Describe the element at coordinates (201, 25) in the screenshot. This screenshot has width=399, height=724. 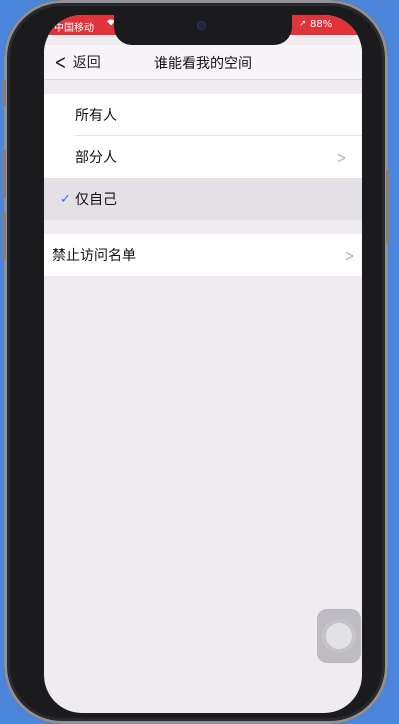
I see `camera-icon` at that location.